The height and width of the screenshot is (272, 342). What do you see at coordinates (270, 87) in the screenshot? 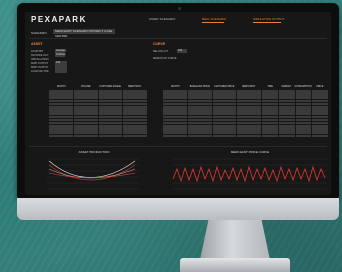
I see `output-col-time: TIME` at bounding box center [270, 87].